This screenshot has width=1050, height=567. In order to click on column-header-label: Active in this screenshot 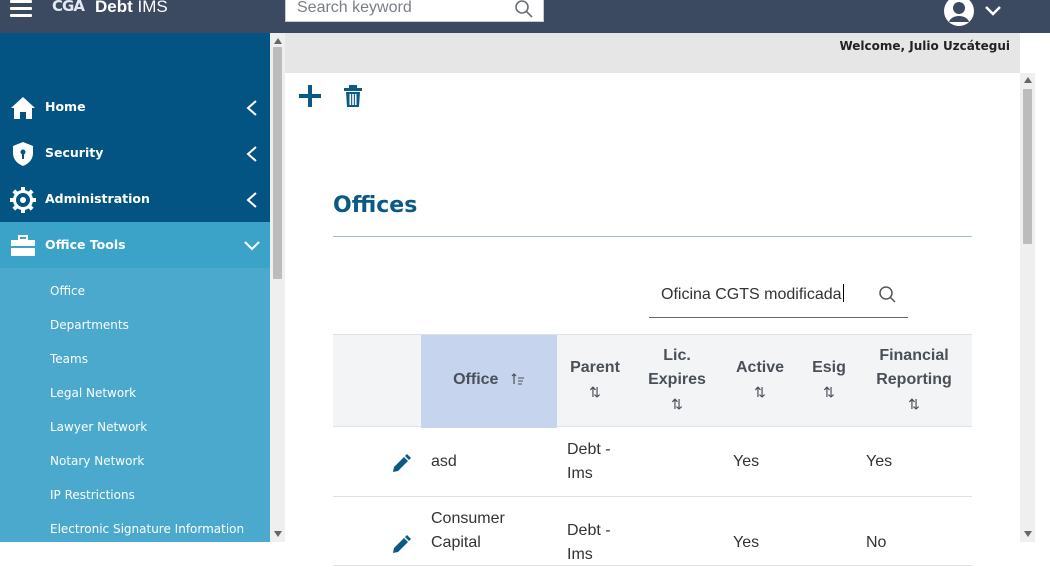, I will do `click(760, 367)`.